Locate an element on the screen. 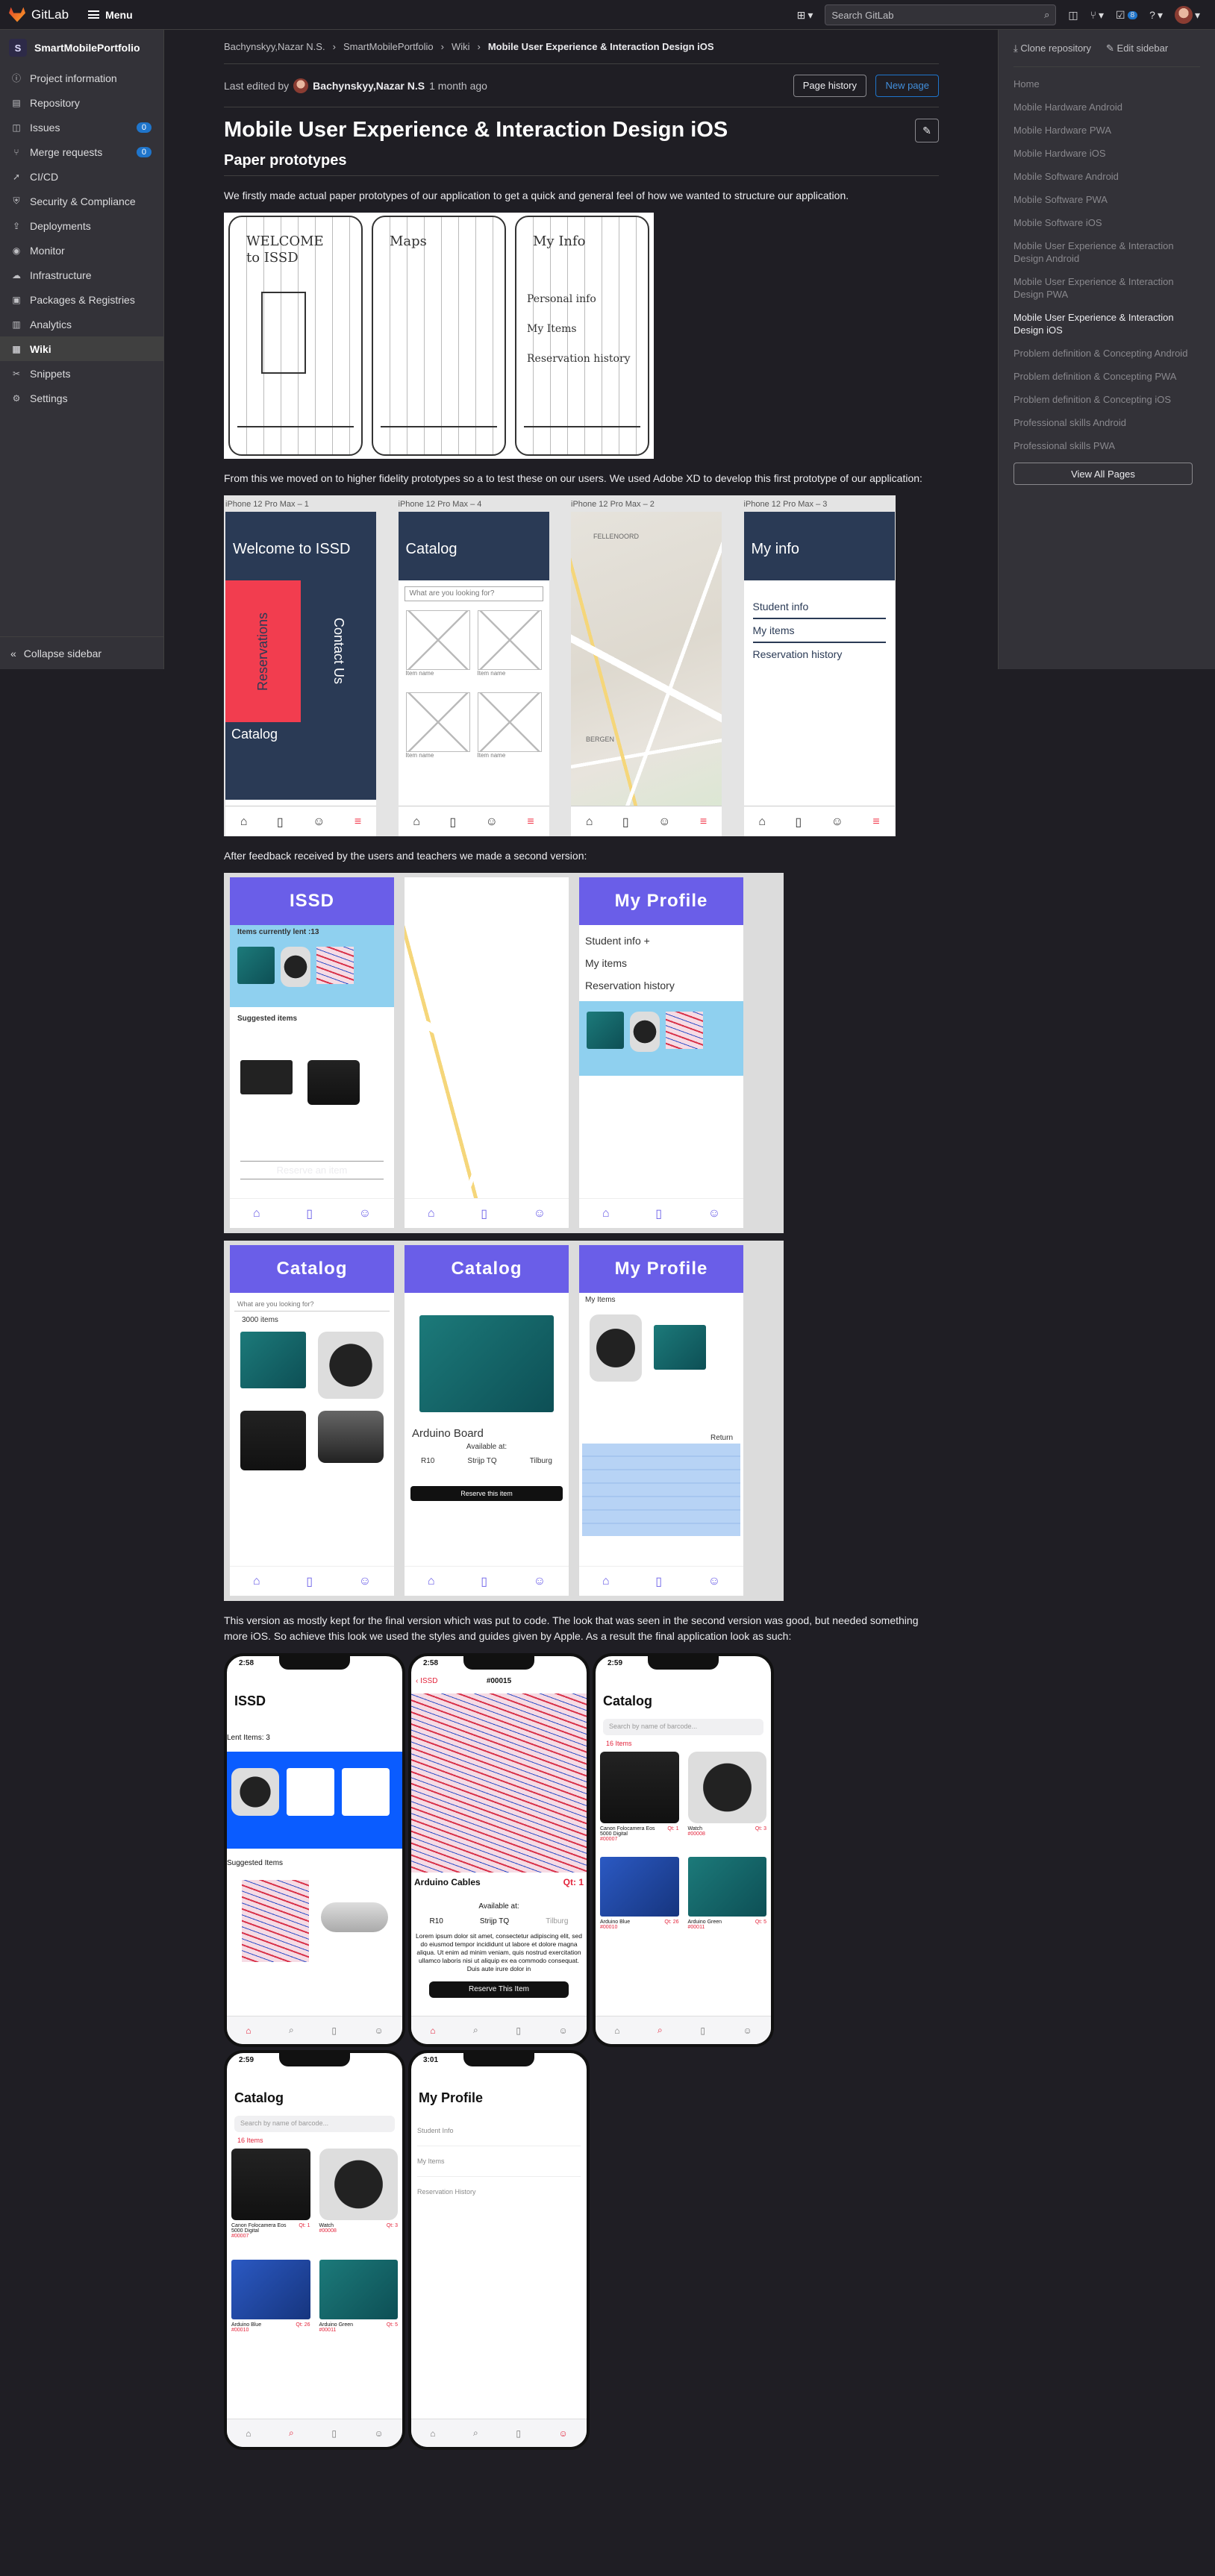  author-link: Bachynskyy,Nazar N.S is located at coordinates (369, 86).